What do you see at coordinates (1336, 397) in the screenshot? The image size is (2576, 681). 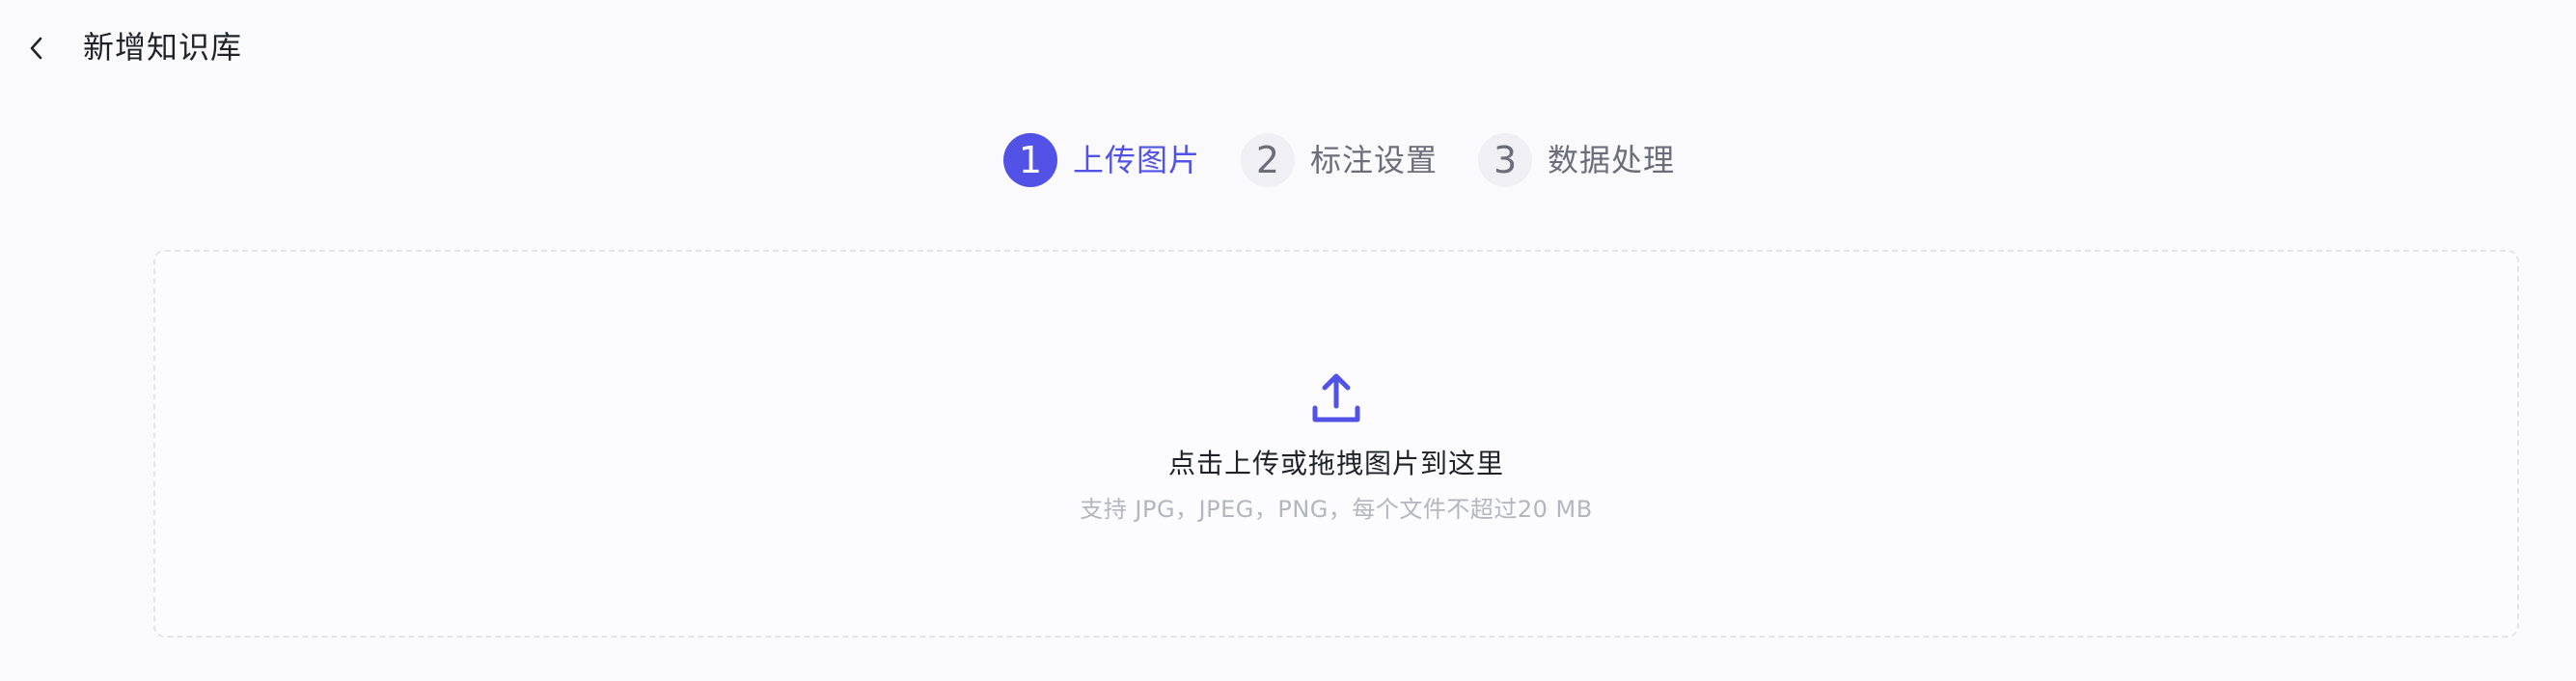 I see `upload-icon` at bounding box center [1336, 397].